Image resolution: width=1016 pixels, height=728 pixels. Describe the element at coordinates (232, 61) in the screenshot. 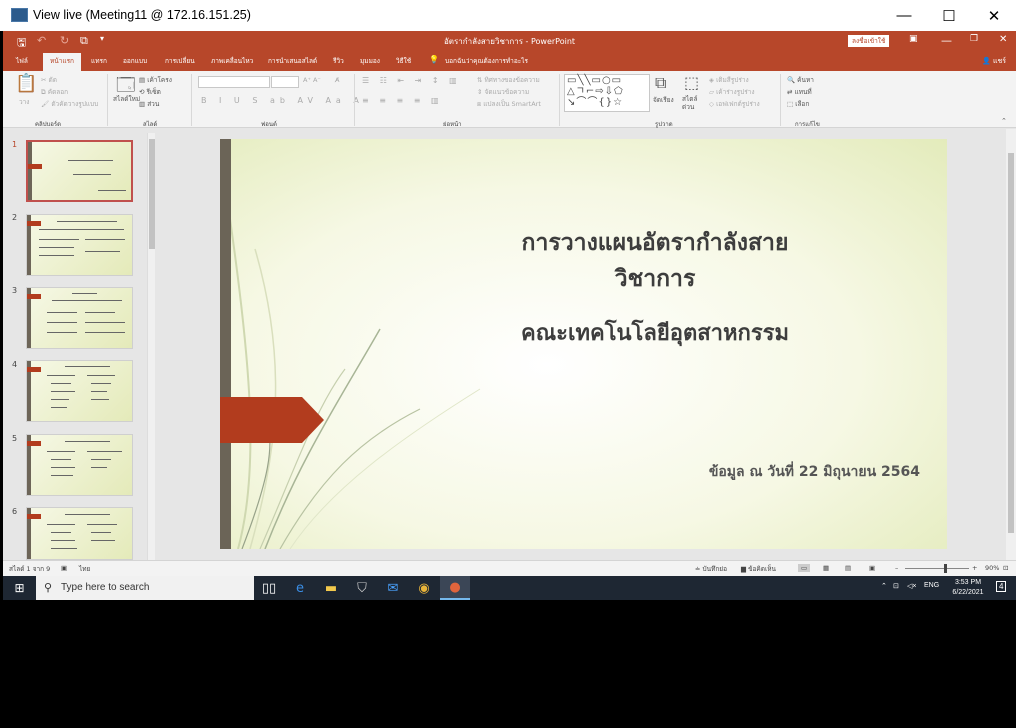

I see `tab-animations: ภาพเคลื่อนไหว` at that location.